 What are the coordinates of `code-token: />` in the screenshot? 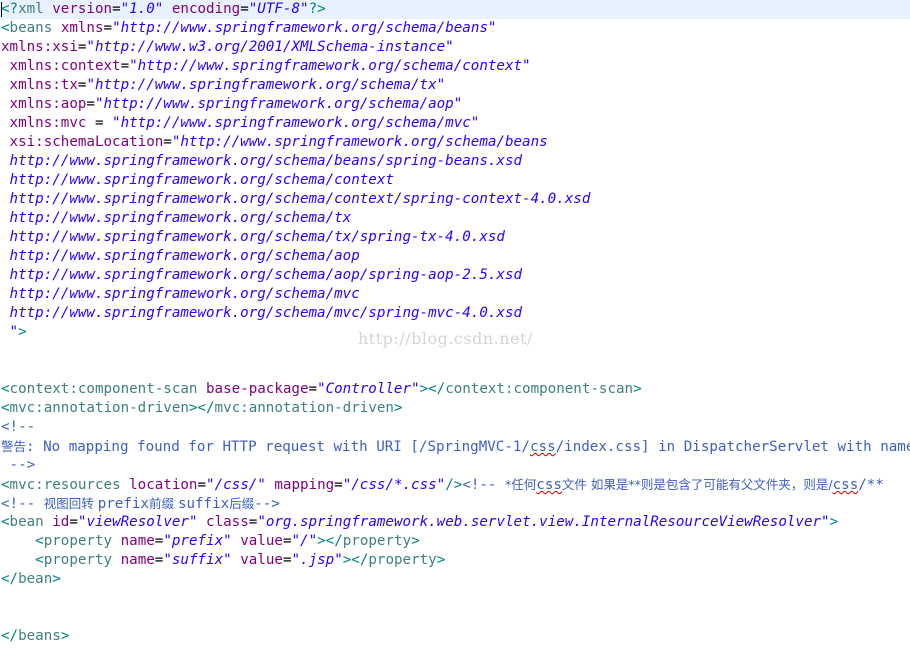 It's located at (454, 485).